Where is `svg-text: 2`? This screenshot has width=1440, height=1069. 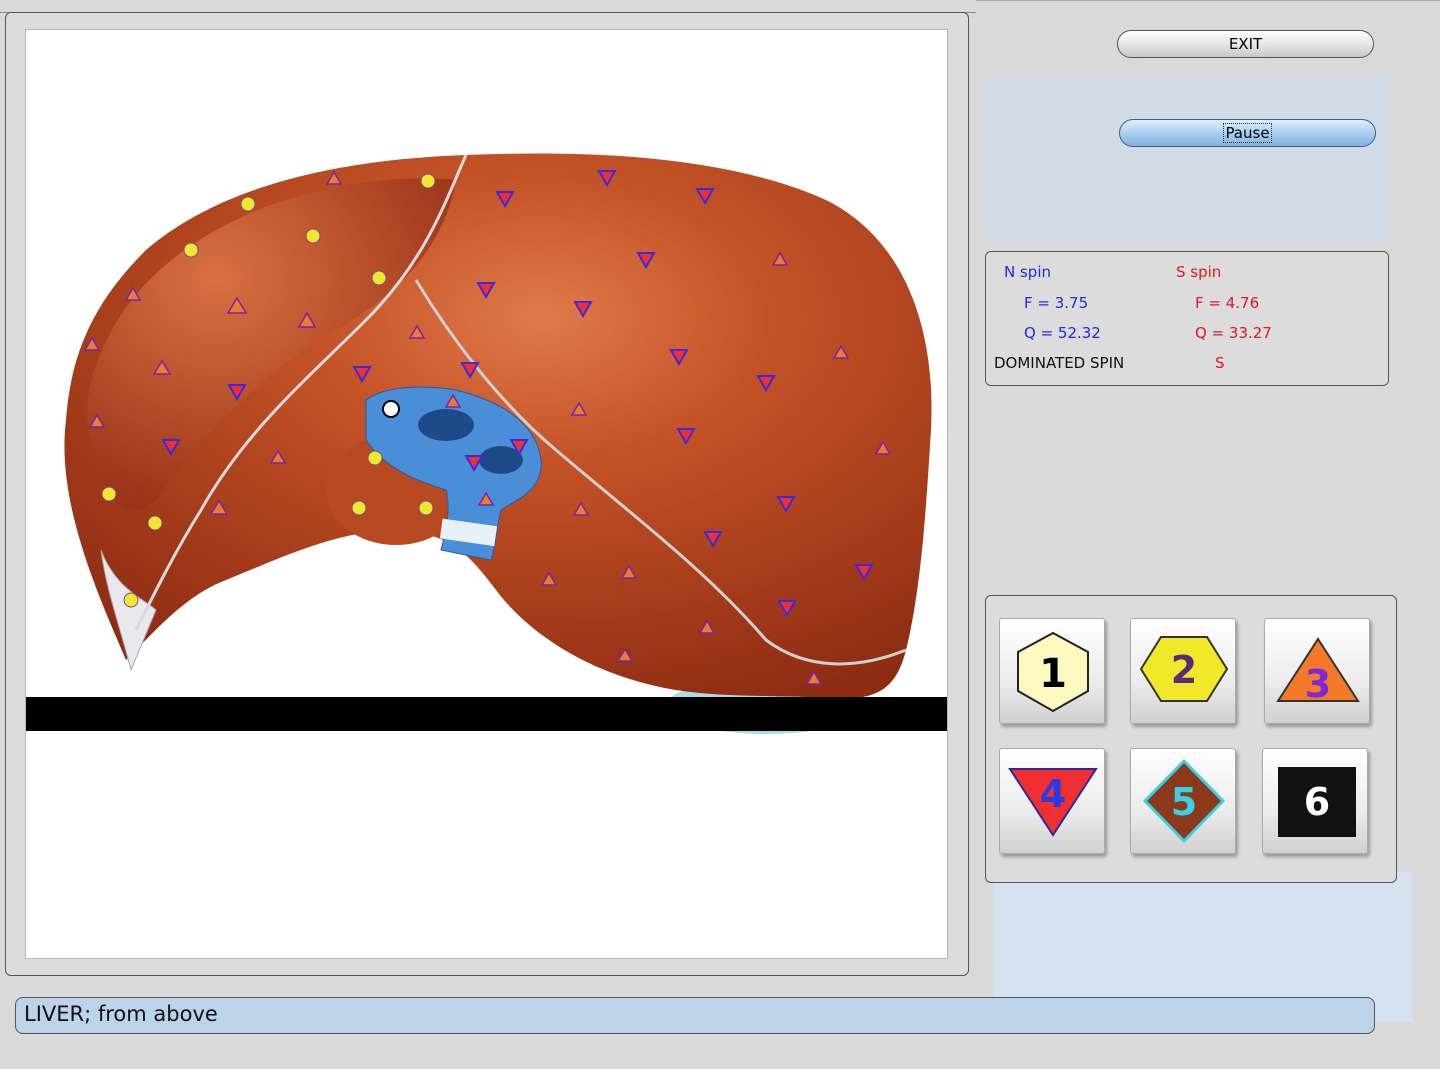
svg-text: 2 is located at coordinates (1184, 670).